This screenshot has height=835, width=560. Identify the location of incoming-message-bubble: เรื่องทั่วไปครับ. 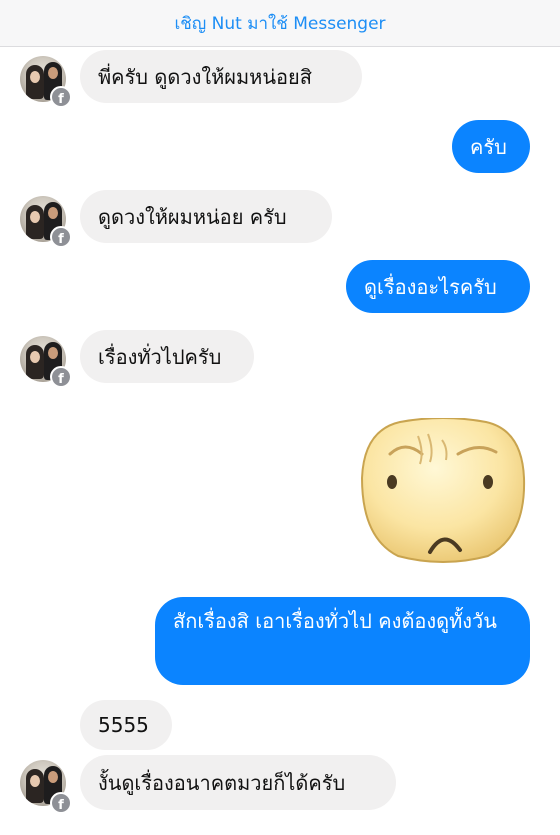
(167, 356).